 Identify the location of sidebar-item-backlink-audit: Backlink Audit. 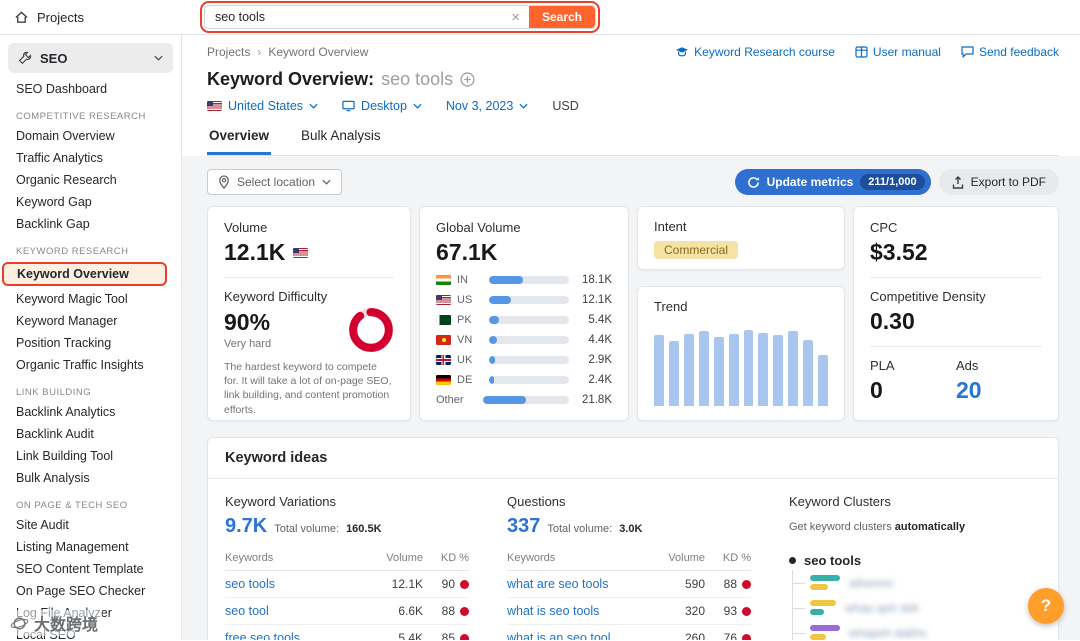
(90, 434).